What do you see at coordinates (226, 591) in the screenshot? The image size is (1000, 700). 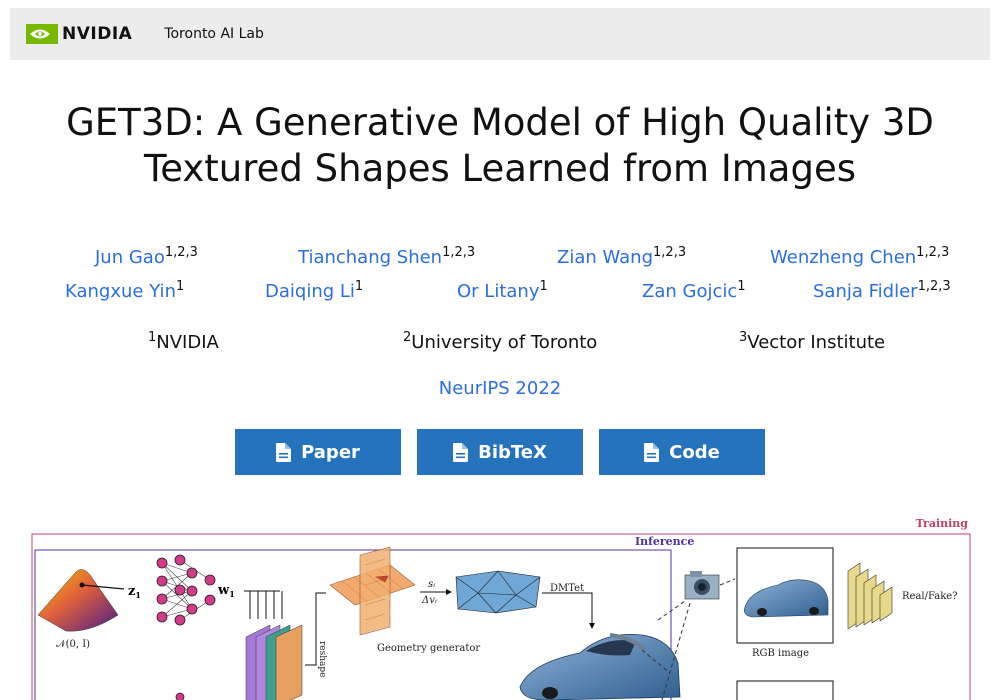 I see `w-label: w1` at bounding box center [226, 591].